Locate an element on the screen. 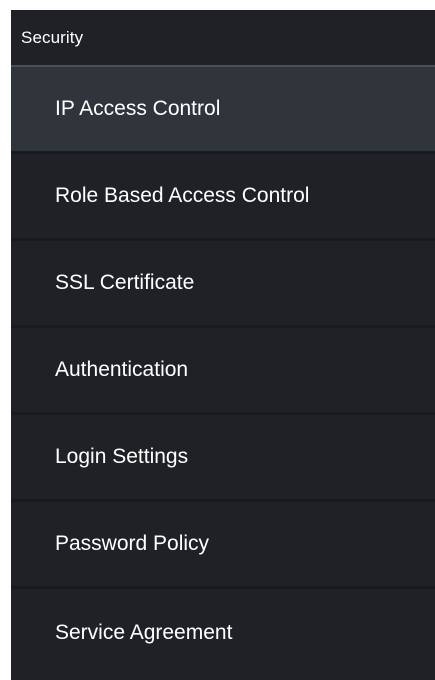 This screenshot has width=435, height=680. sidebar-item-label: Role Based Access Control is located at coordinates (182, 195).